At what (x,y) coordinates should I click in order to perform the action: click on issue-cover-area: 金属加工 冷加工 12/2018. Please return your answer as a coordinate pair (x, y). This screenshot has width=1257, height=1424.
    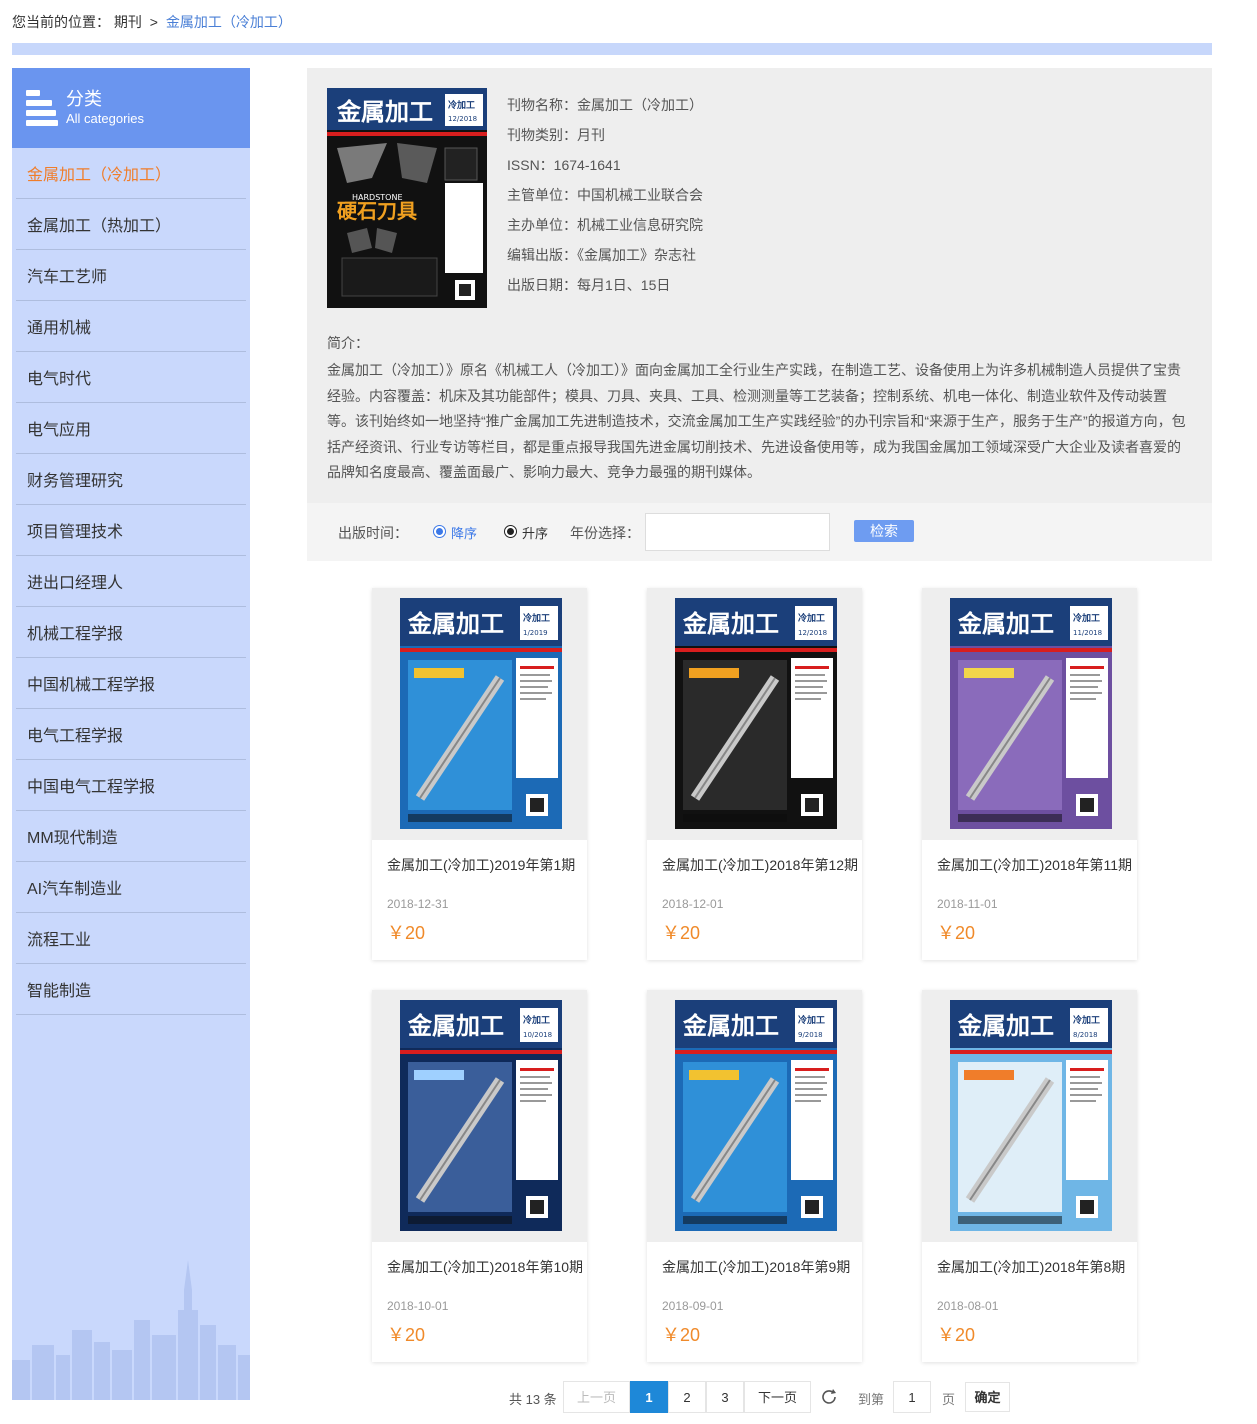
    Looking at the image, I should click on (754, 714).